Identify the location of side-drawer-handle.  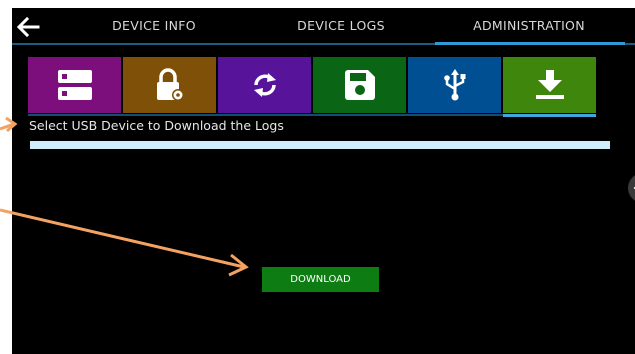
(631, 188).